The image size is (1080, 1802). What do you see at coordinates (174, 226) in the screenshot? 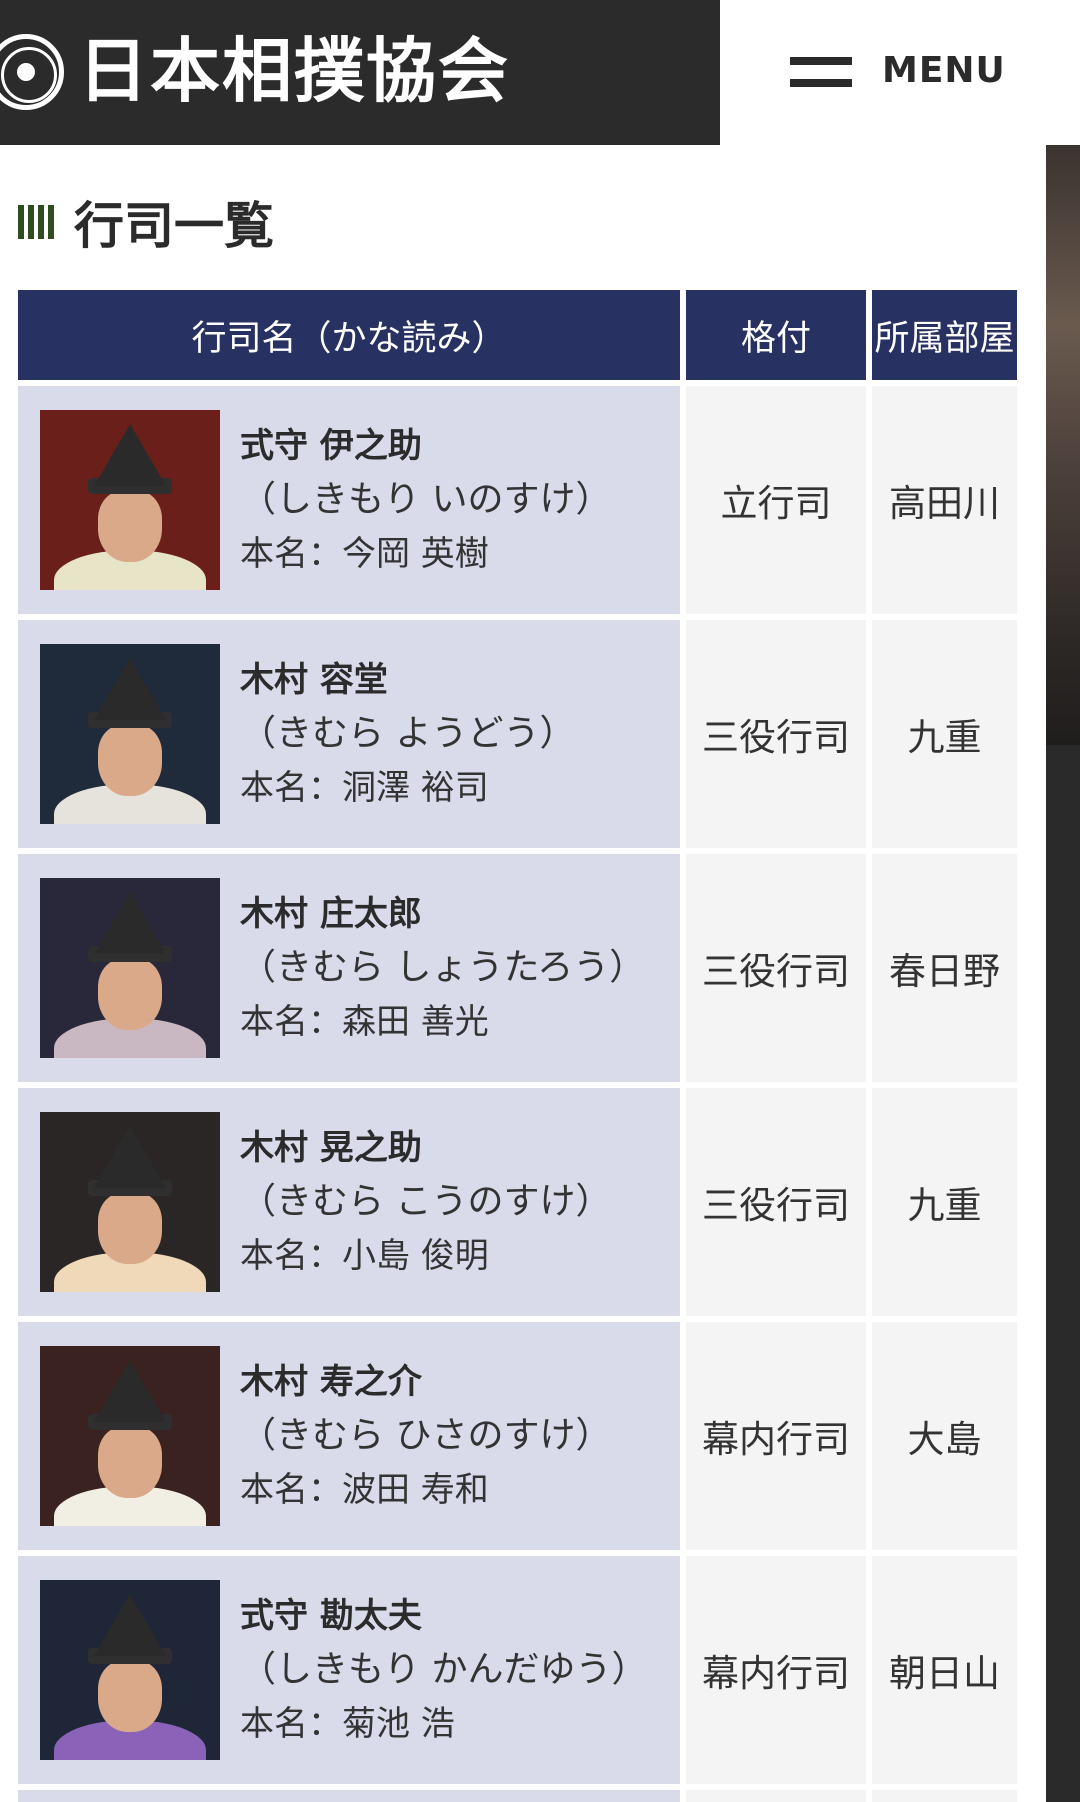
I see `page-title-text: 行司一覧` at bounding box center [174, 226].